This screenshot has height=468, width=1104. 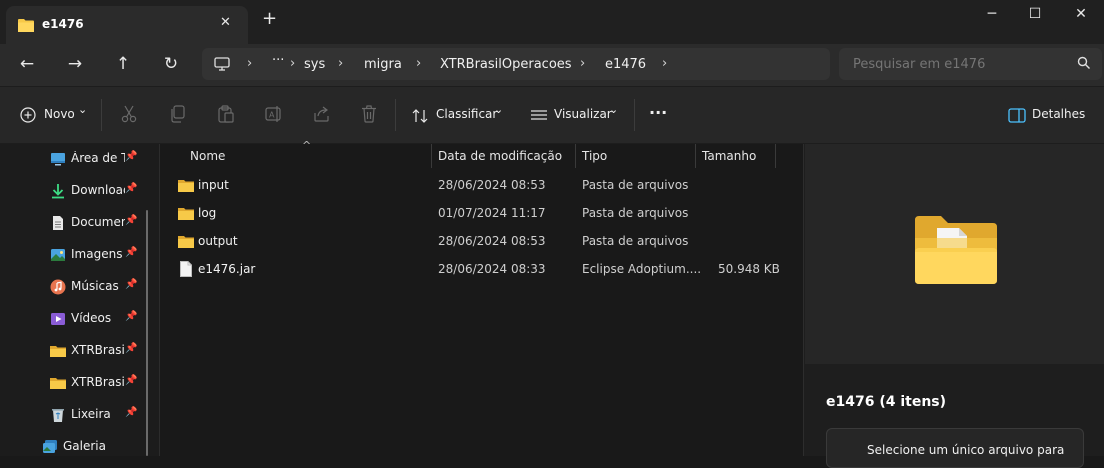 What do you see at coordinates (147, 333) in the screenshot?
I see `sidebar-scrollbar` at bounding box center [147, 333].